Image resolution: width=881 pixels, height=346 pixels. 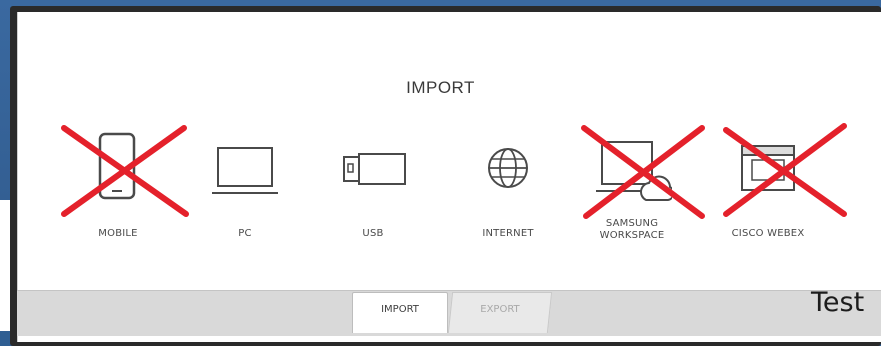 I want to click on tab-export: EXPORT, so click(x=500, y=312).